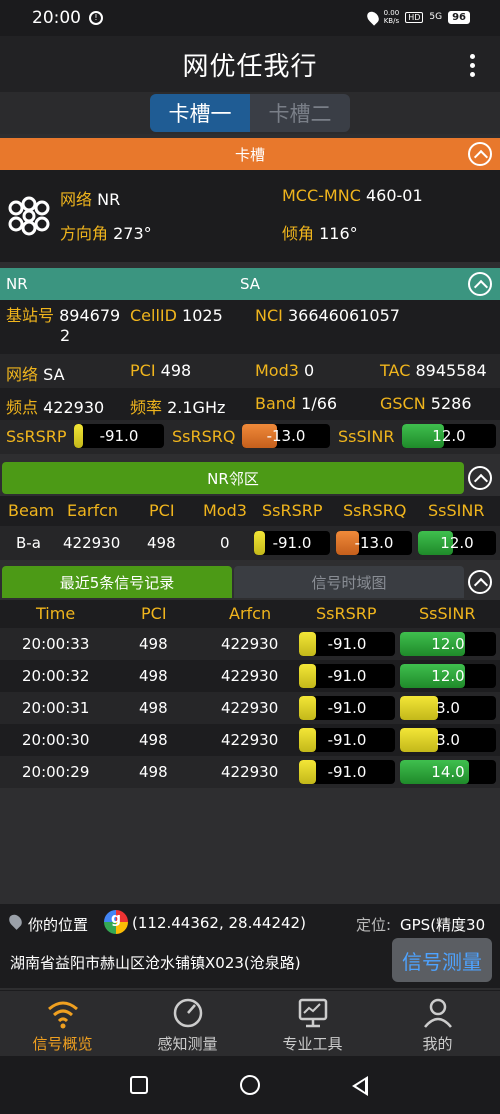 Image resolution: width=500 pixels, height=1114 pixels. What do you see at coordinates (414, 17) in the screenshot?
I see `hd-icon: HD` at bounding box center [414, 17].